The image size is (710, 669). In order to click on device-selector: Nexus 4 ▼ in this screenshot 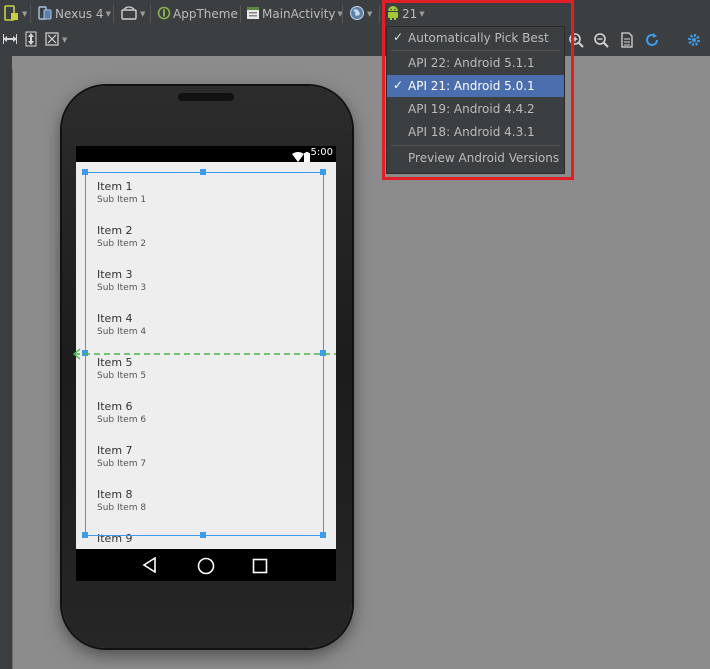, I will do `click(74, 14)`.